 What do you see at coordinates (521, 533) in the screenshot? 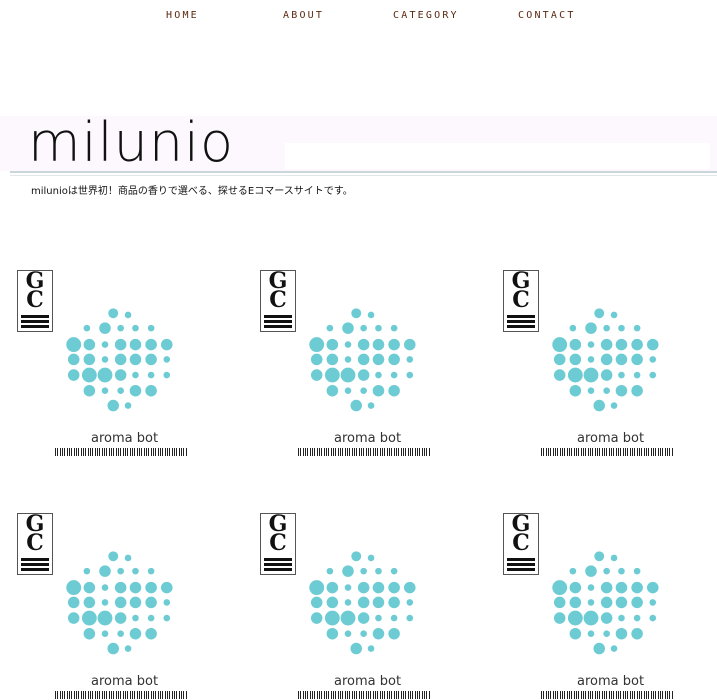
I see `gc-badge-letters: G C` at bounding box center [521, 533].